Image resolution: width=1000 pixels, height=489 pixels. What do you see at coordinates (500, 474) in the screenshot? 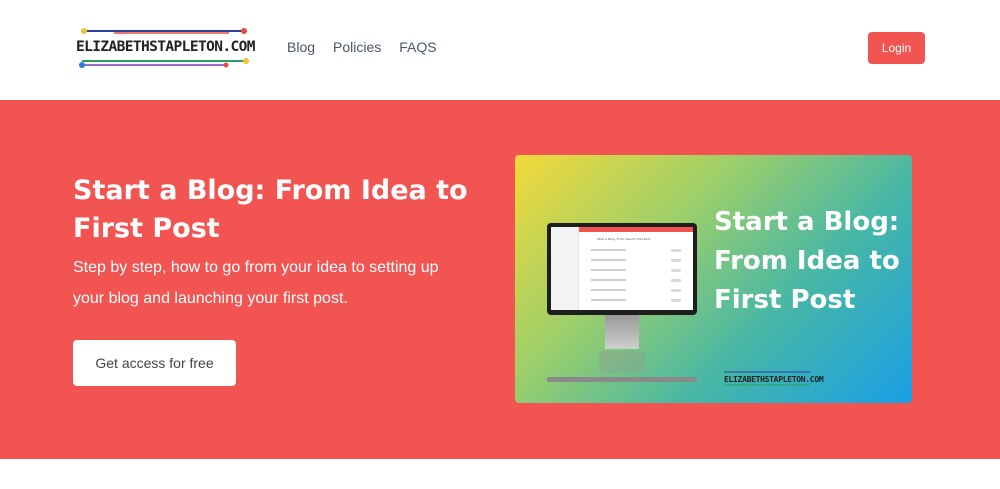
I see `page-bottom` at bounding box center [500, 474].